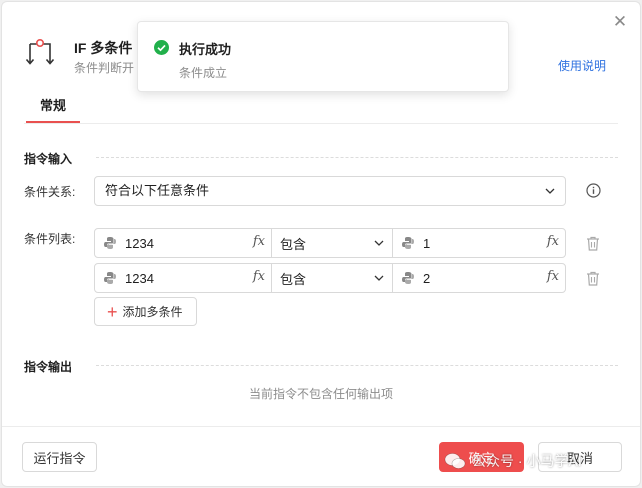 This screenshot has width=642, height=488. Describe the element at coordinates (427, 278) in the screenshot. I see `right-operand-value: 2` at that location.